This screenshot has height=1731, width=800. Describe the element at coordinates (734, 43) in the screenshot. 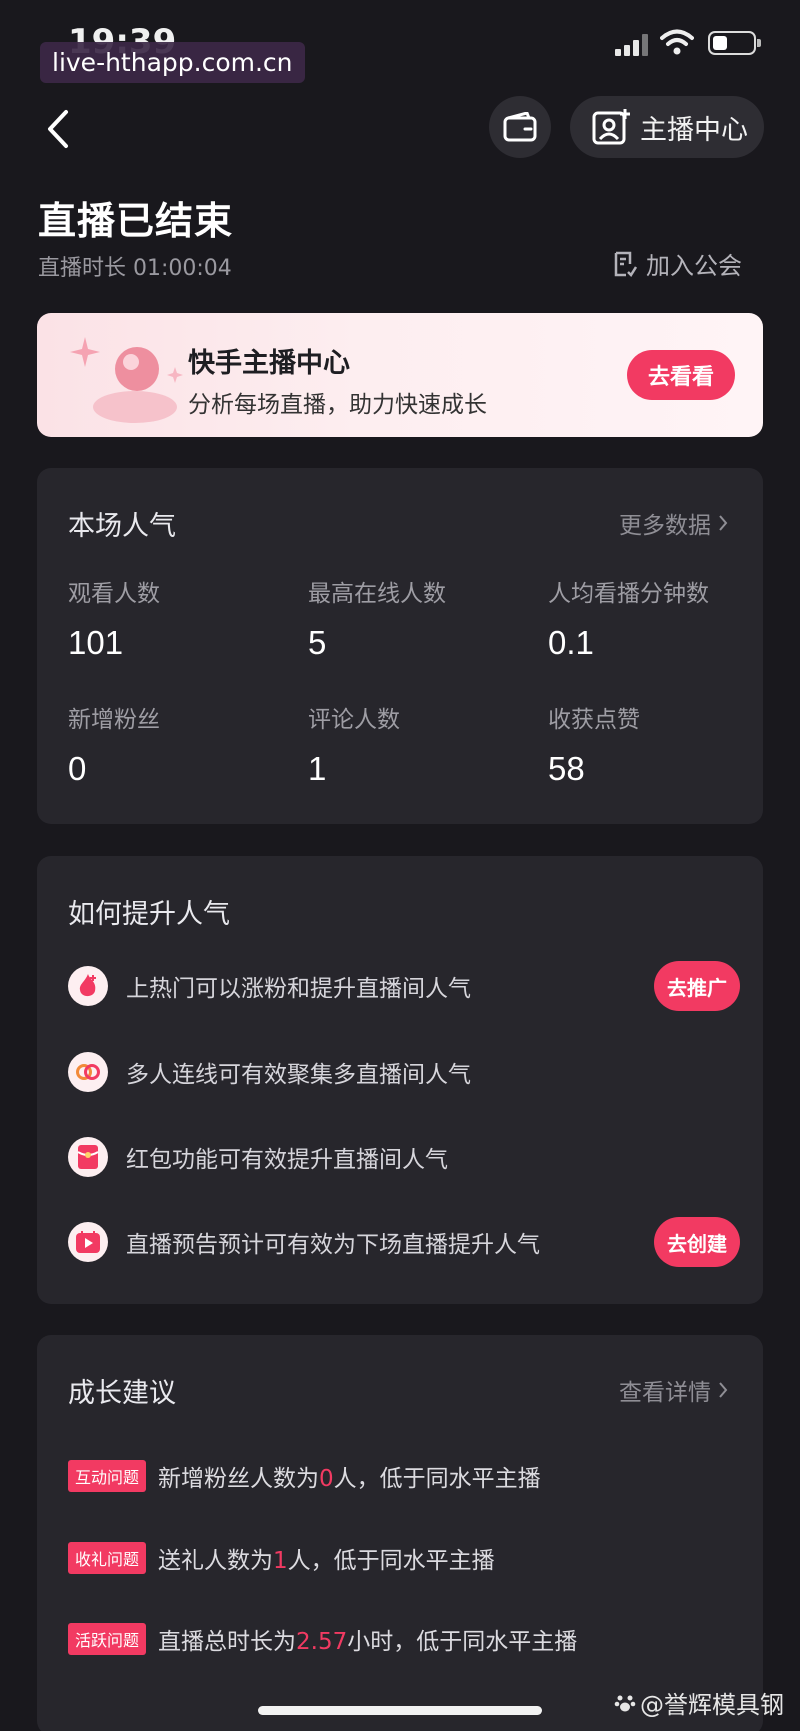

I see `battery-icon` at that location.